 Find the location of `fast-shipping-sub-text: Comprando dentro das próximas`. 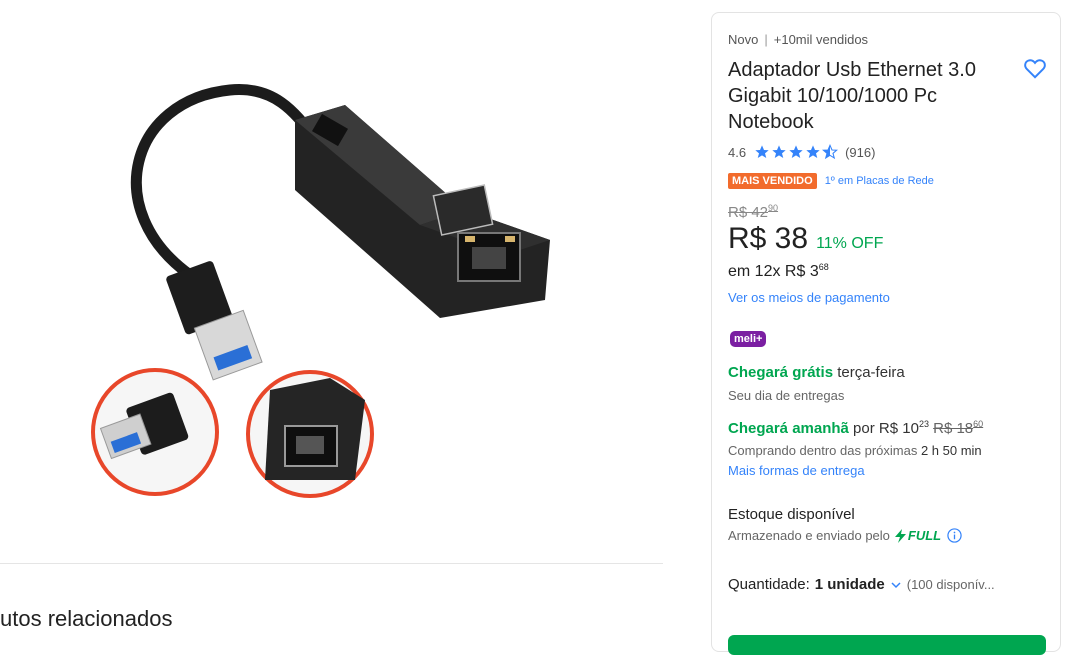

fast-shipping-sub-text: Comprando dentro das próximas is located at coordinates (824, 450).